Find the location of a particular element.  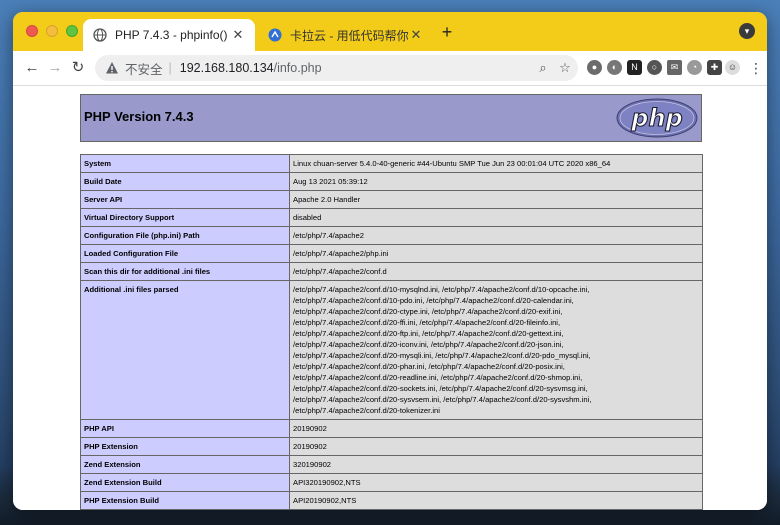

row-key: Build Date is located at coordinates (185, 181).